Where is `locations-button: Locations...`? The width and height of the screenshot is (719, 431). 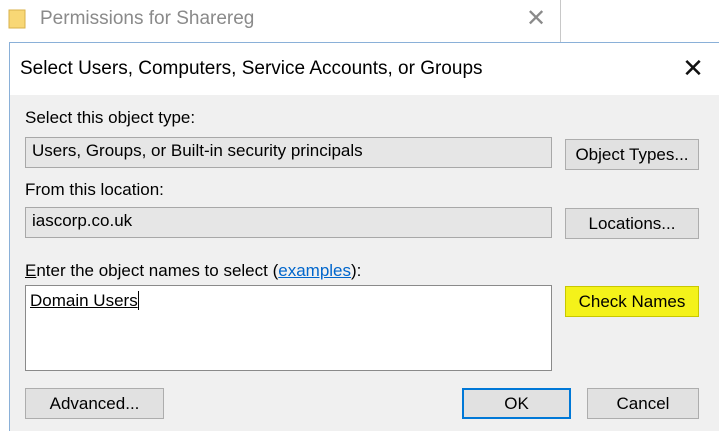
locations-button: Locations... is located at coordinates (632, 223).